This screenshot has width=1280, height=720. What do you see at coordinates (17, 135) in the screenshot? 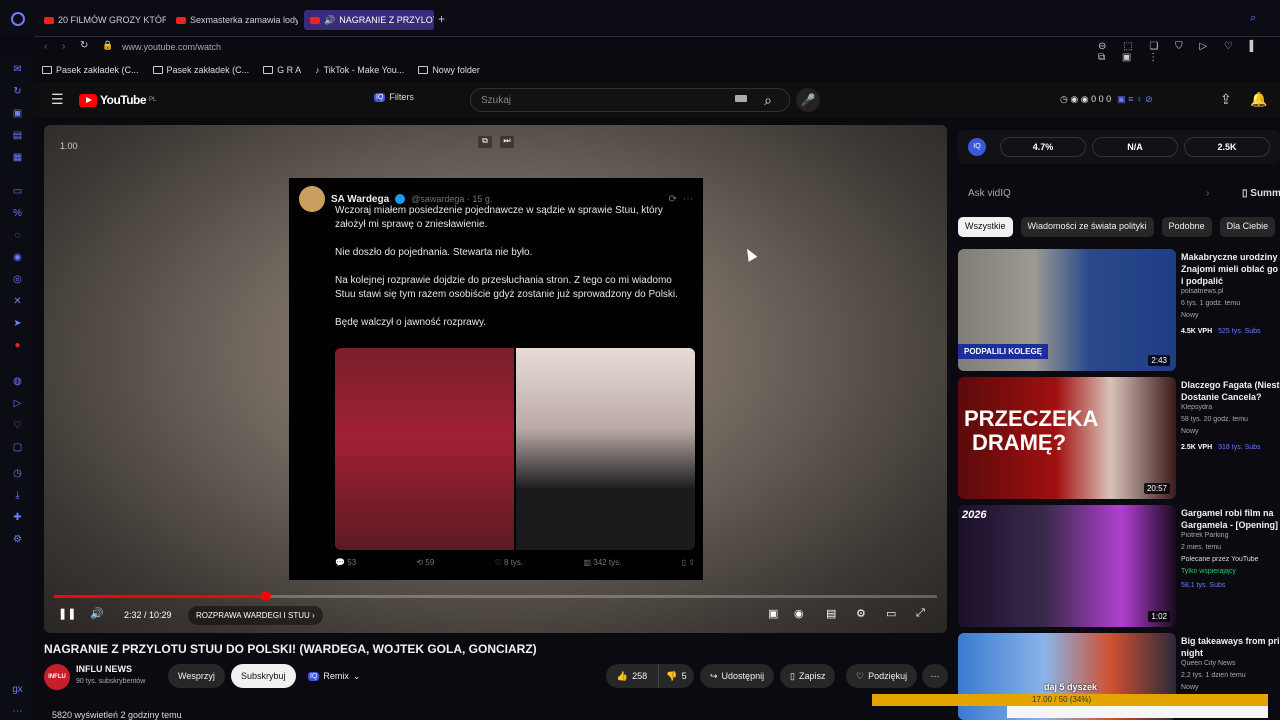
I see `image-icon: ▤` at bounding box center [17, 135].